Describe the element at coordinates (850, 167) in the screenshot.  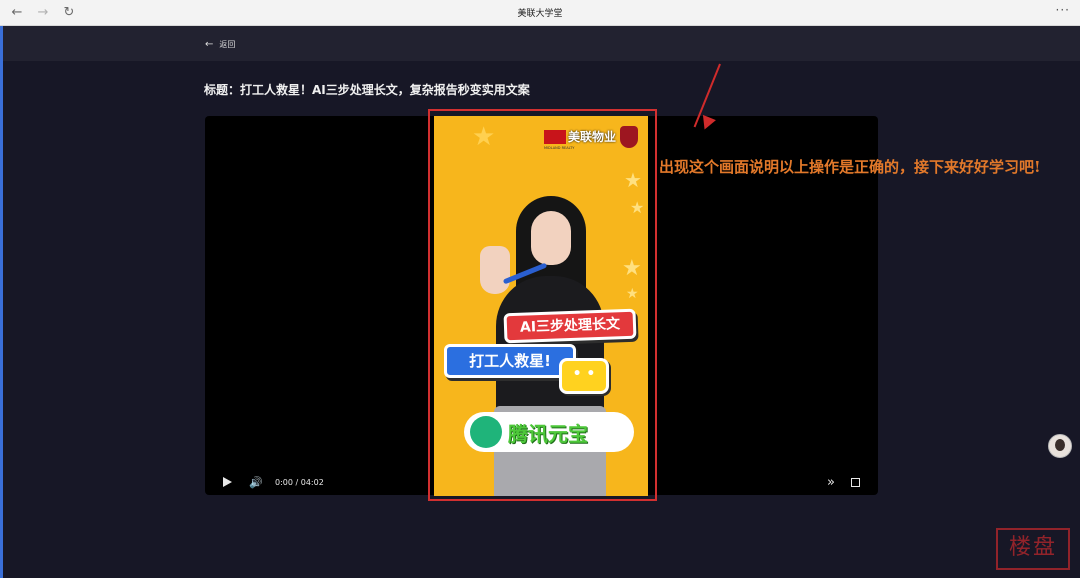
I see `annotation-text: 出现这个画面说明以上操作是正确的，接下来好好学习吧!` at that location.